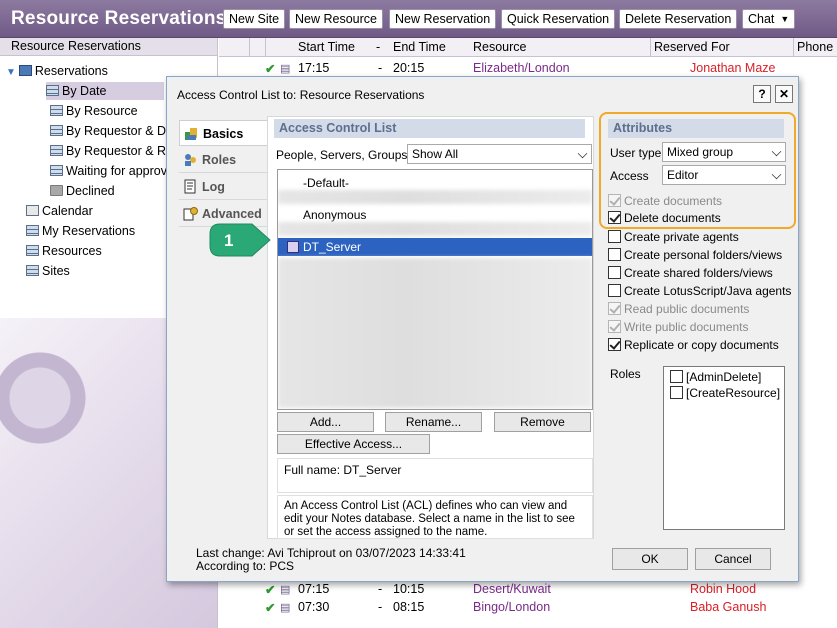 The height and width of the screenshot is (628, 837). Describe the element at coordinates (64, 251) in the screenshot. I see `nav-item-resources: Resources` at that location.